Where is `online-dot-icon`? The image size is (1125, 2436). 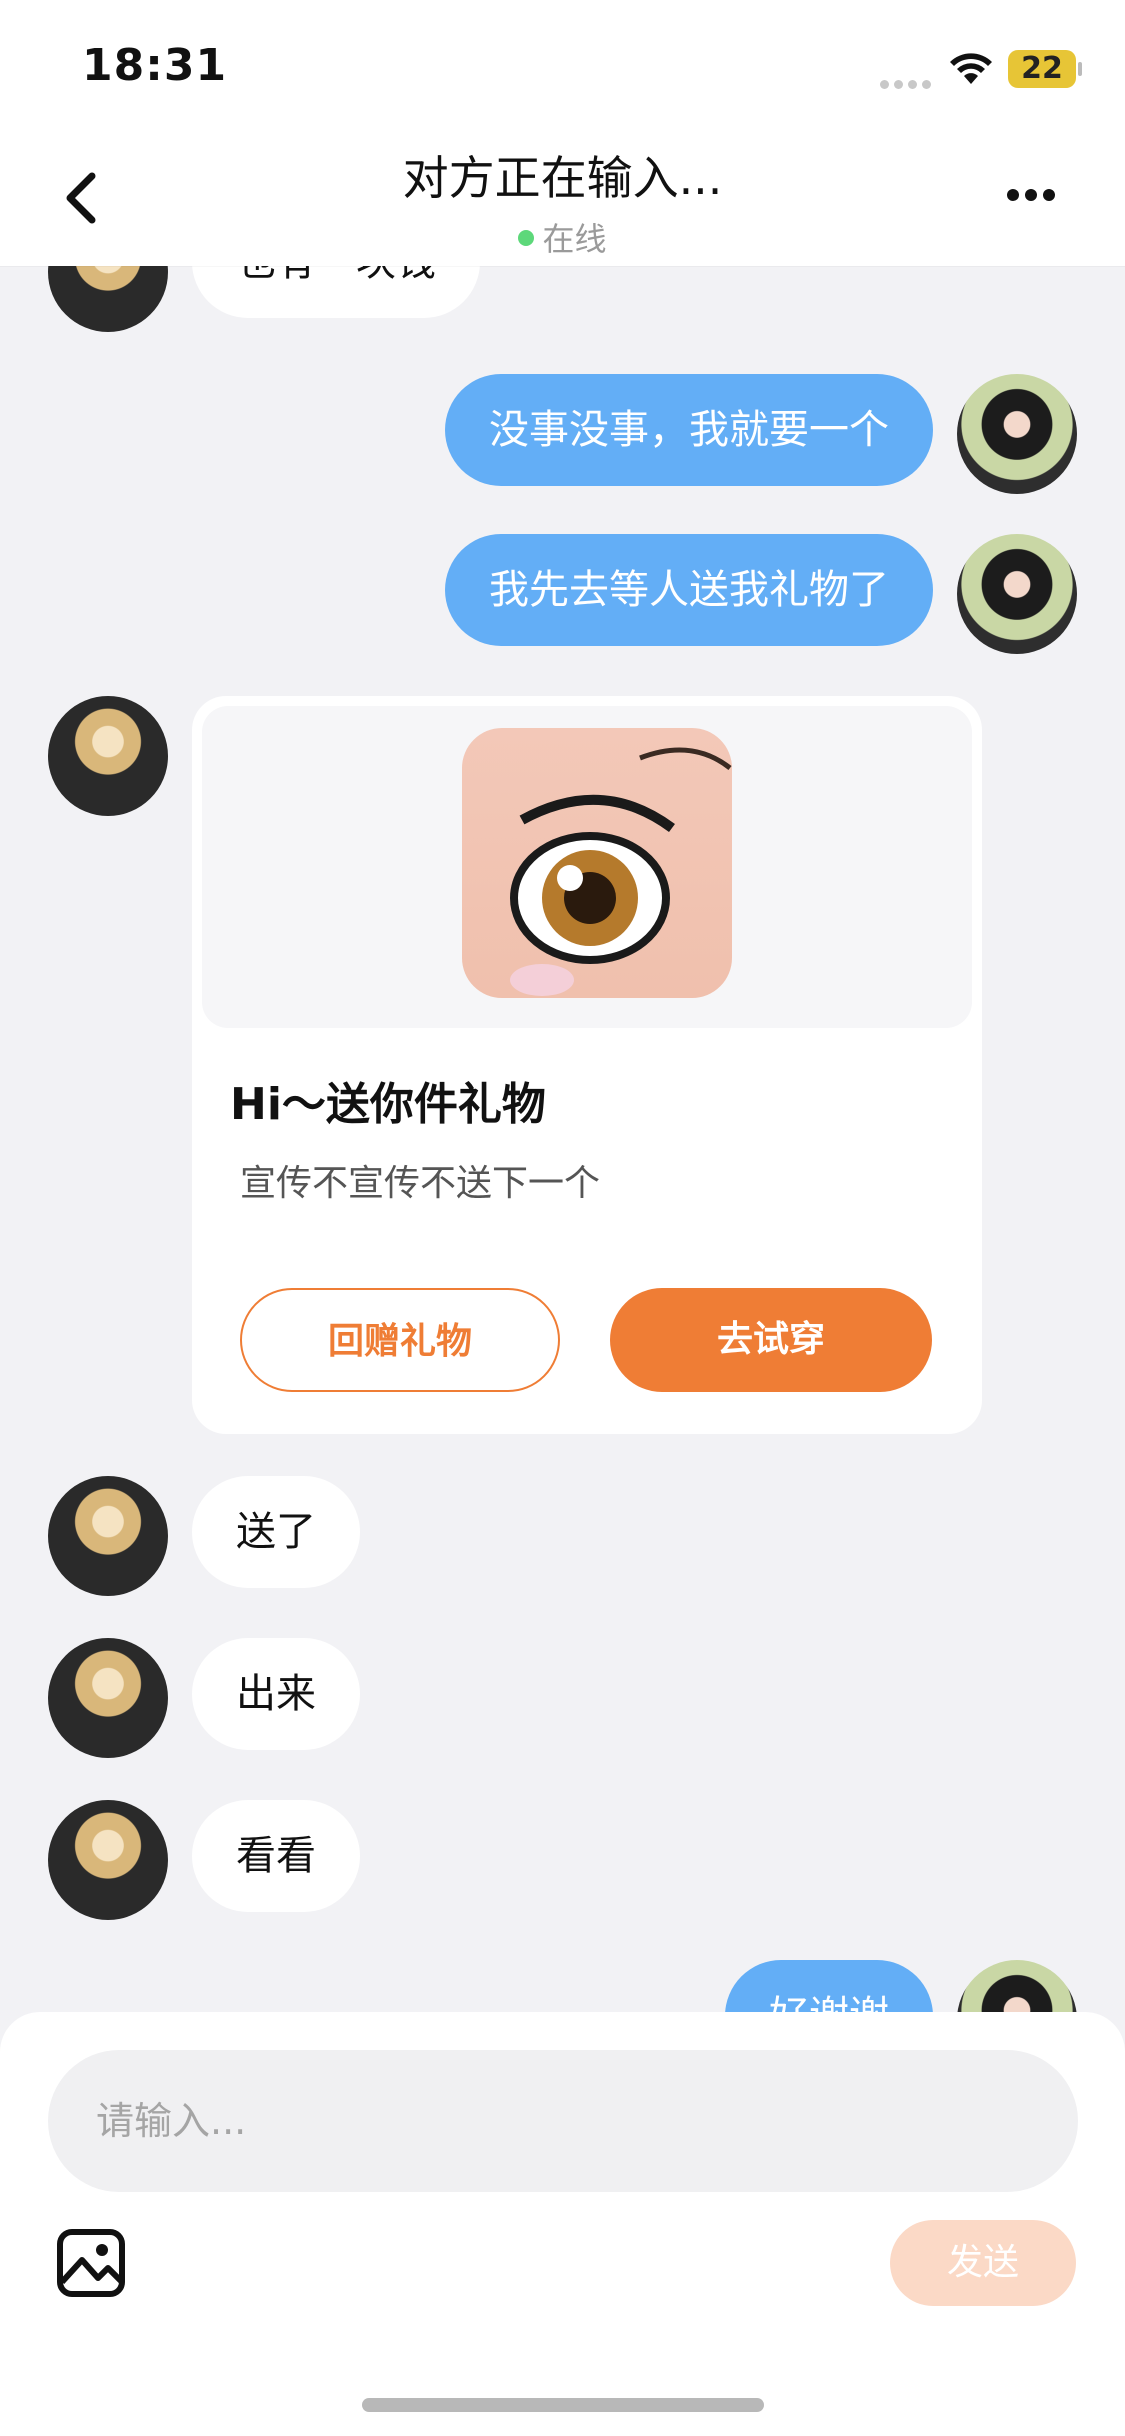 online-dot-icon is located at coordinates (526, 238).